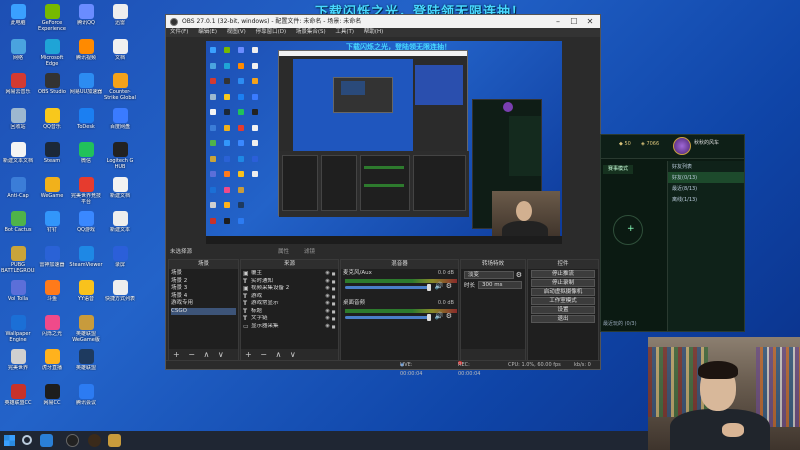 This screenshot has width=800, height=450. I want to click on desktop-icon: 腾讯会议, so click(86, 394).